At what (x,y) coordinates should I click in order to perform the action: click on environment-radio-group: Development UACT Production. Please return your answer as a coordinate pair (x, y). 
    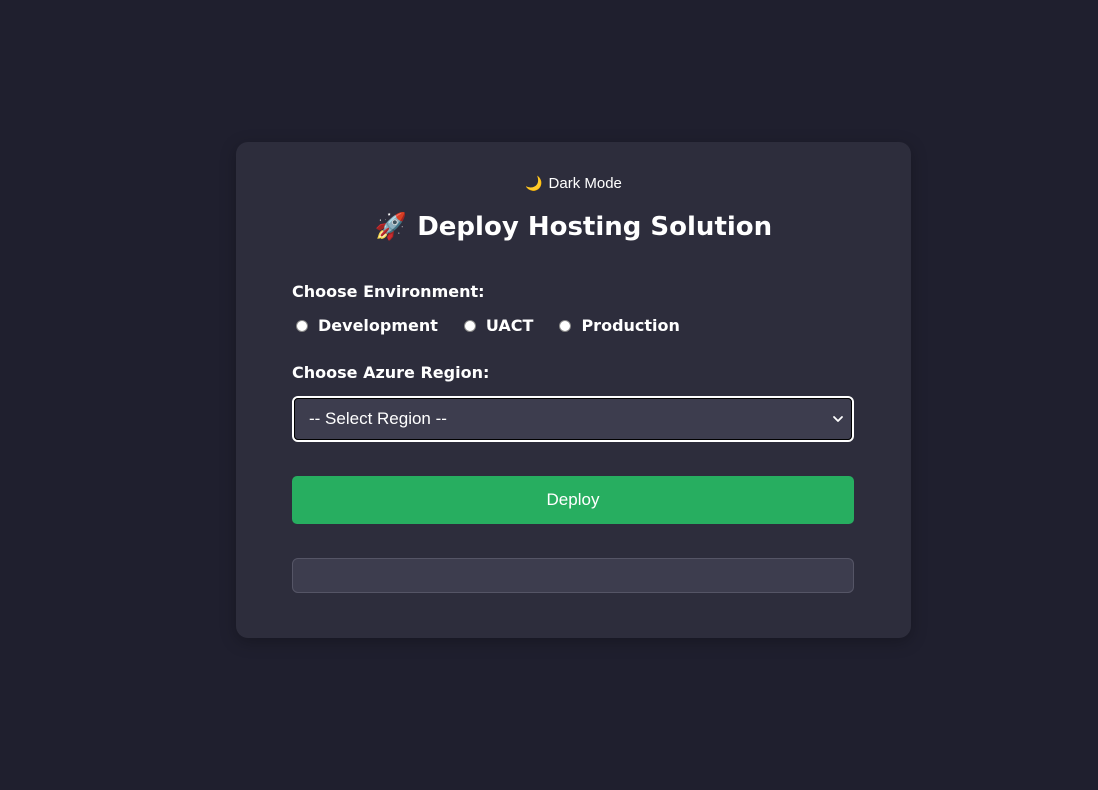
    Looking at the image, I should click on (501, 325).